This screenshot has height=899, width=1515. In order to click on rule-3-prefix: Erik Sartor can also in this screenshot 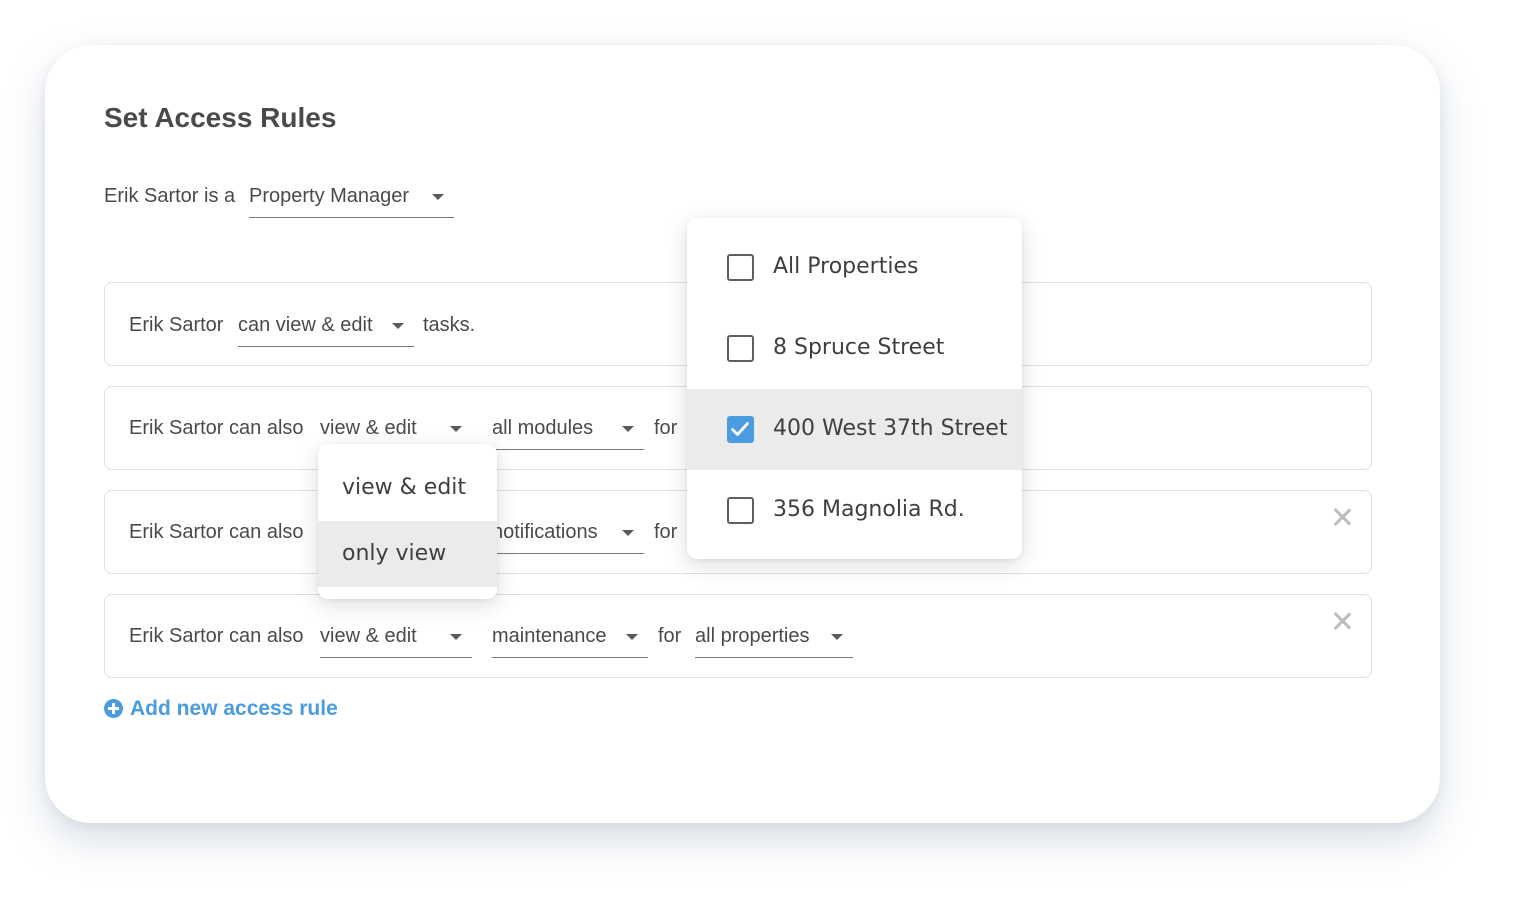, I will do `click(216, 532)`.